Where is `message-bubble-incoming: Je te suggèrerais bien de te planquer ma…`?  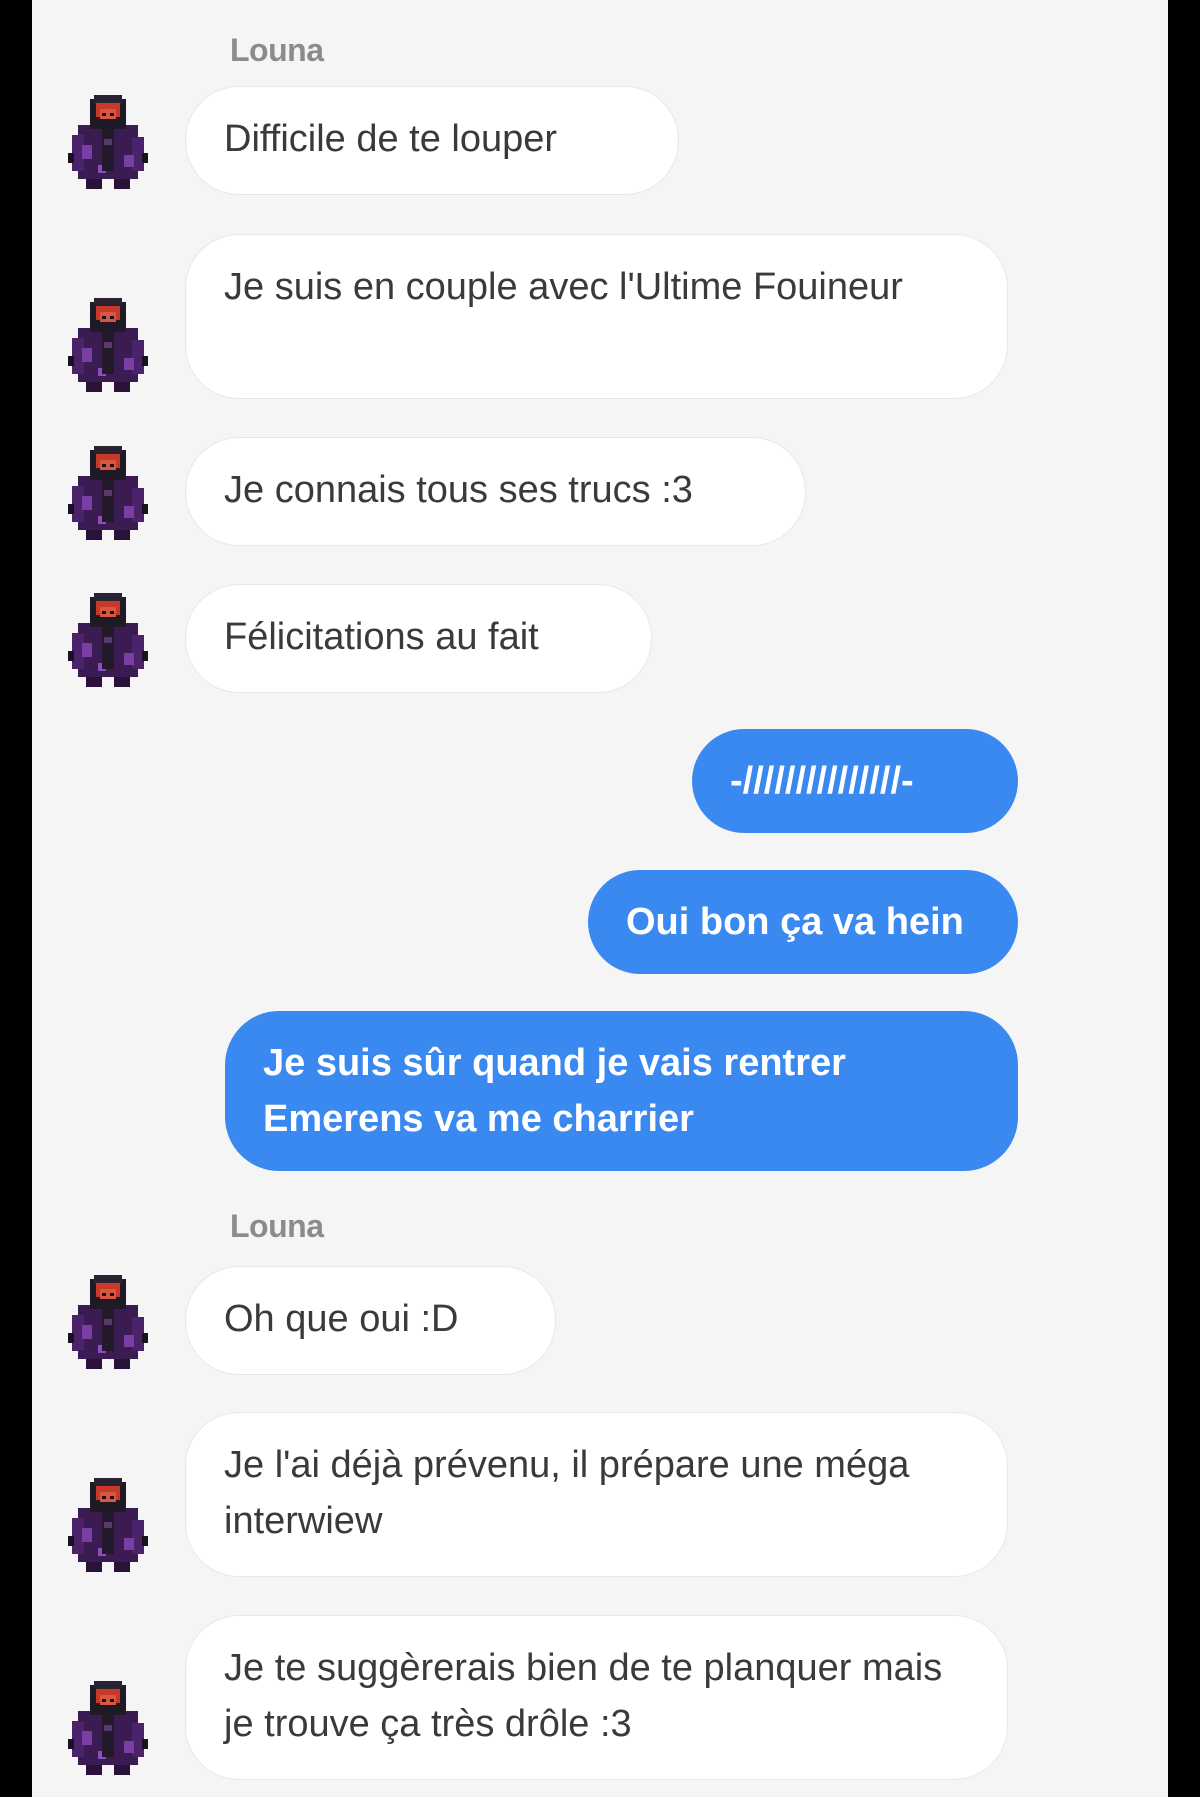 message-bubble-incoming: Je te suggèrerais bien de te planquer ma… is located at coordinates (596, 1697).